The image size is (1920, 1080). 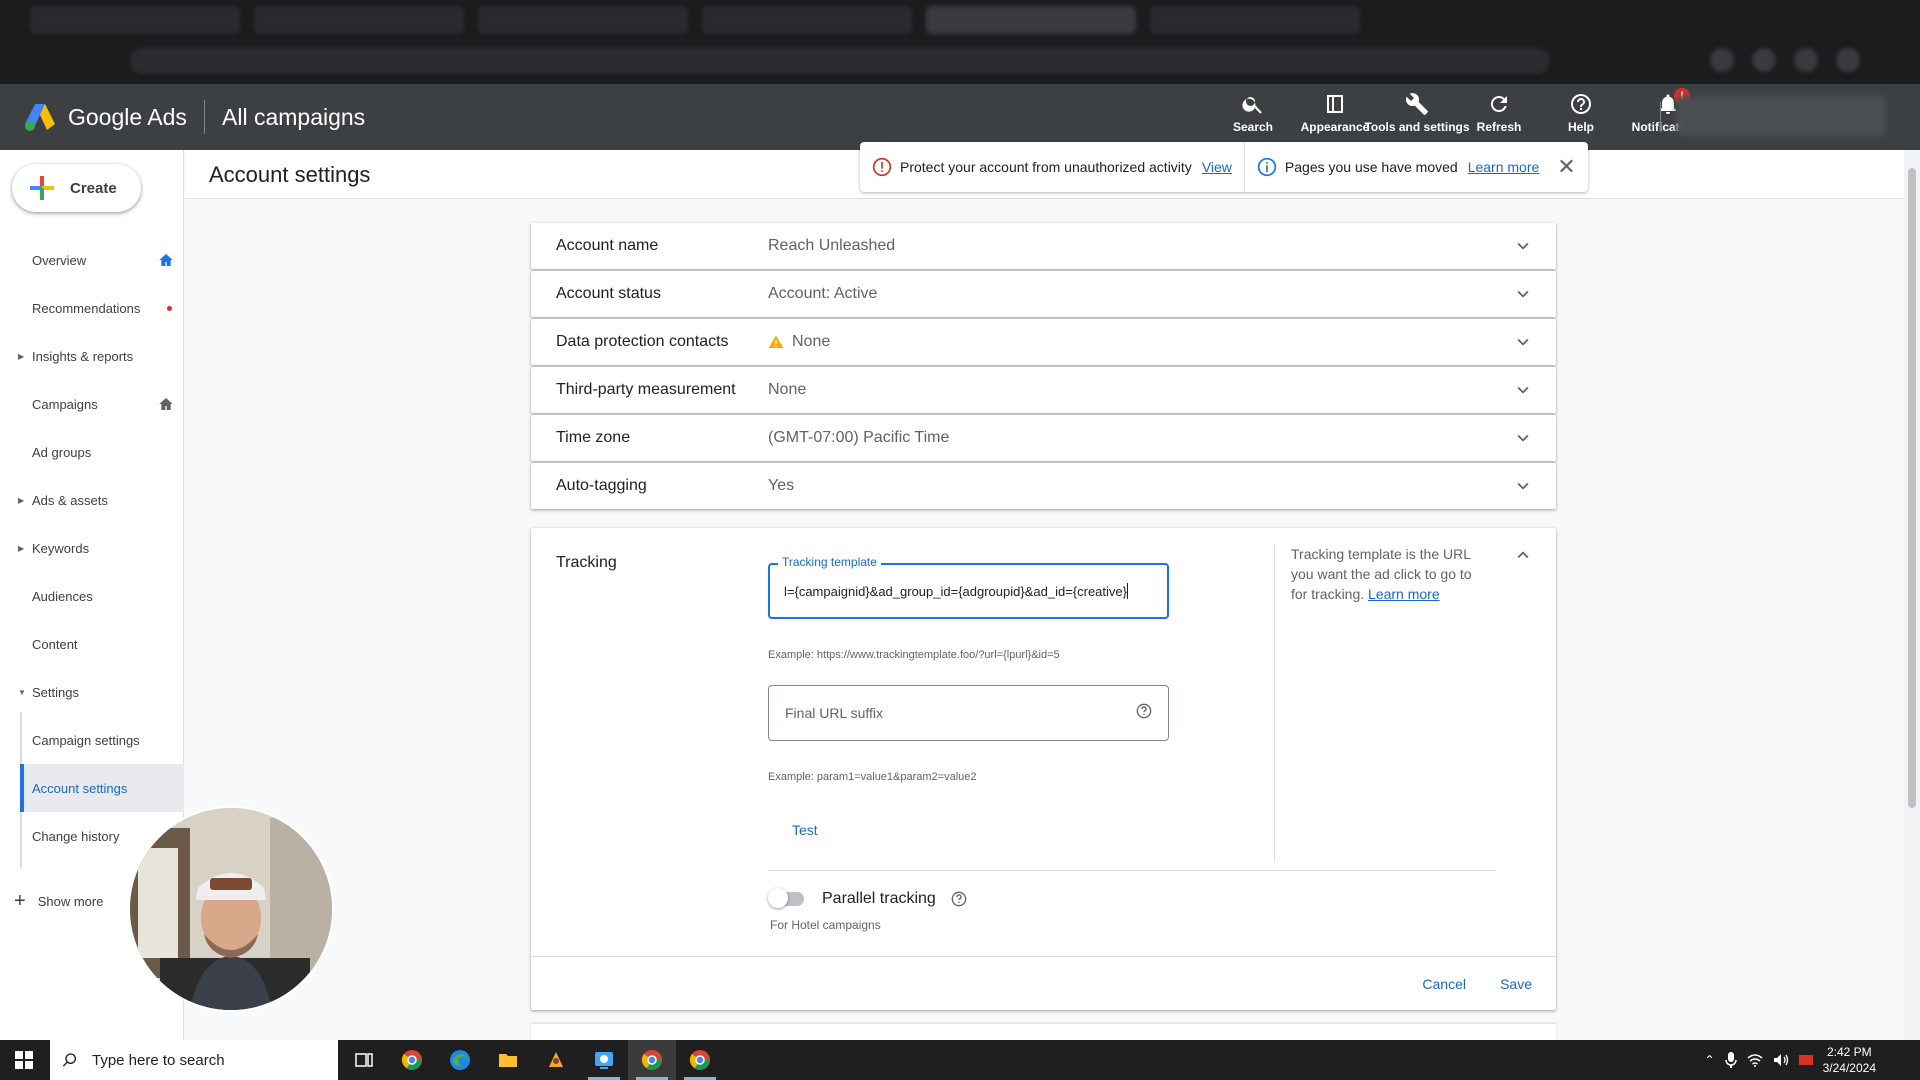 What do you see at coordinates (1043, 342) in the screenshot?
I see `setting-row-data-protection: Data protection contacts None` at bounding box center [1043, 342].